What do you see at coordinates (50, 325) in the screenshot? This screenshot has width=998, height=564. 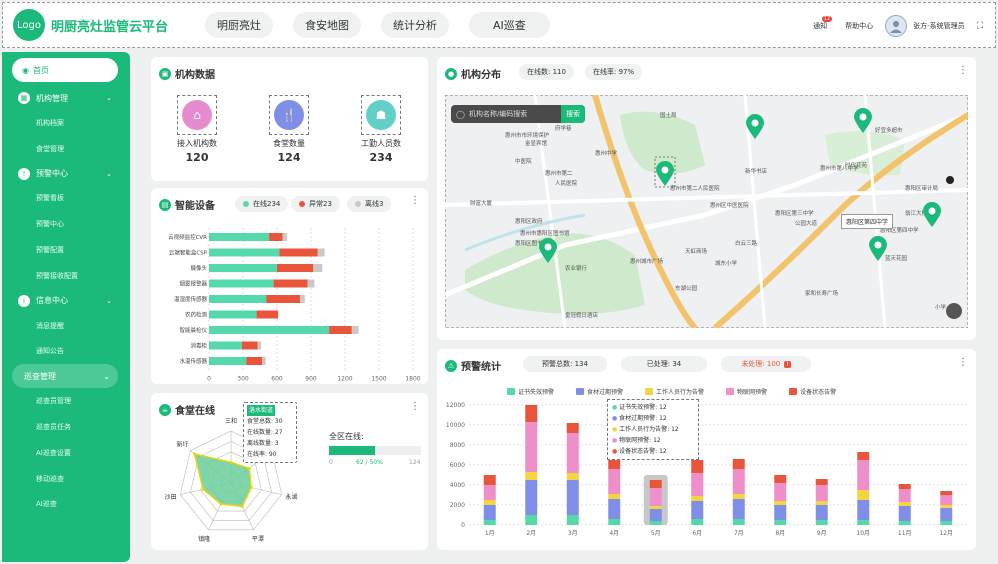 I see `sidebar-item-label: 消息提醒` at bounding box center [50, 325].